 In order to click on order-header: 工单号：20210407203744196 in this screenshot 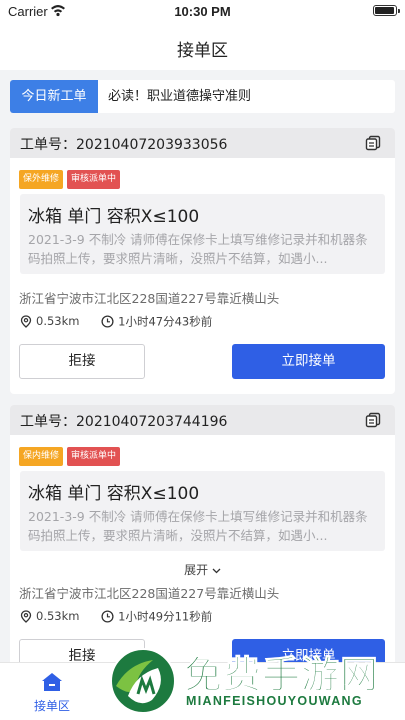, I will do `click(202, 420)`.